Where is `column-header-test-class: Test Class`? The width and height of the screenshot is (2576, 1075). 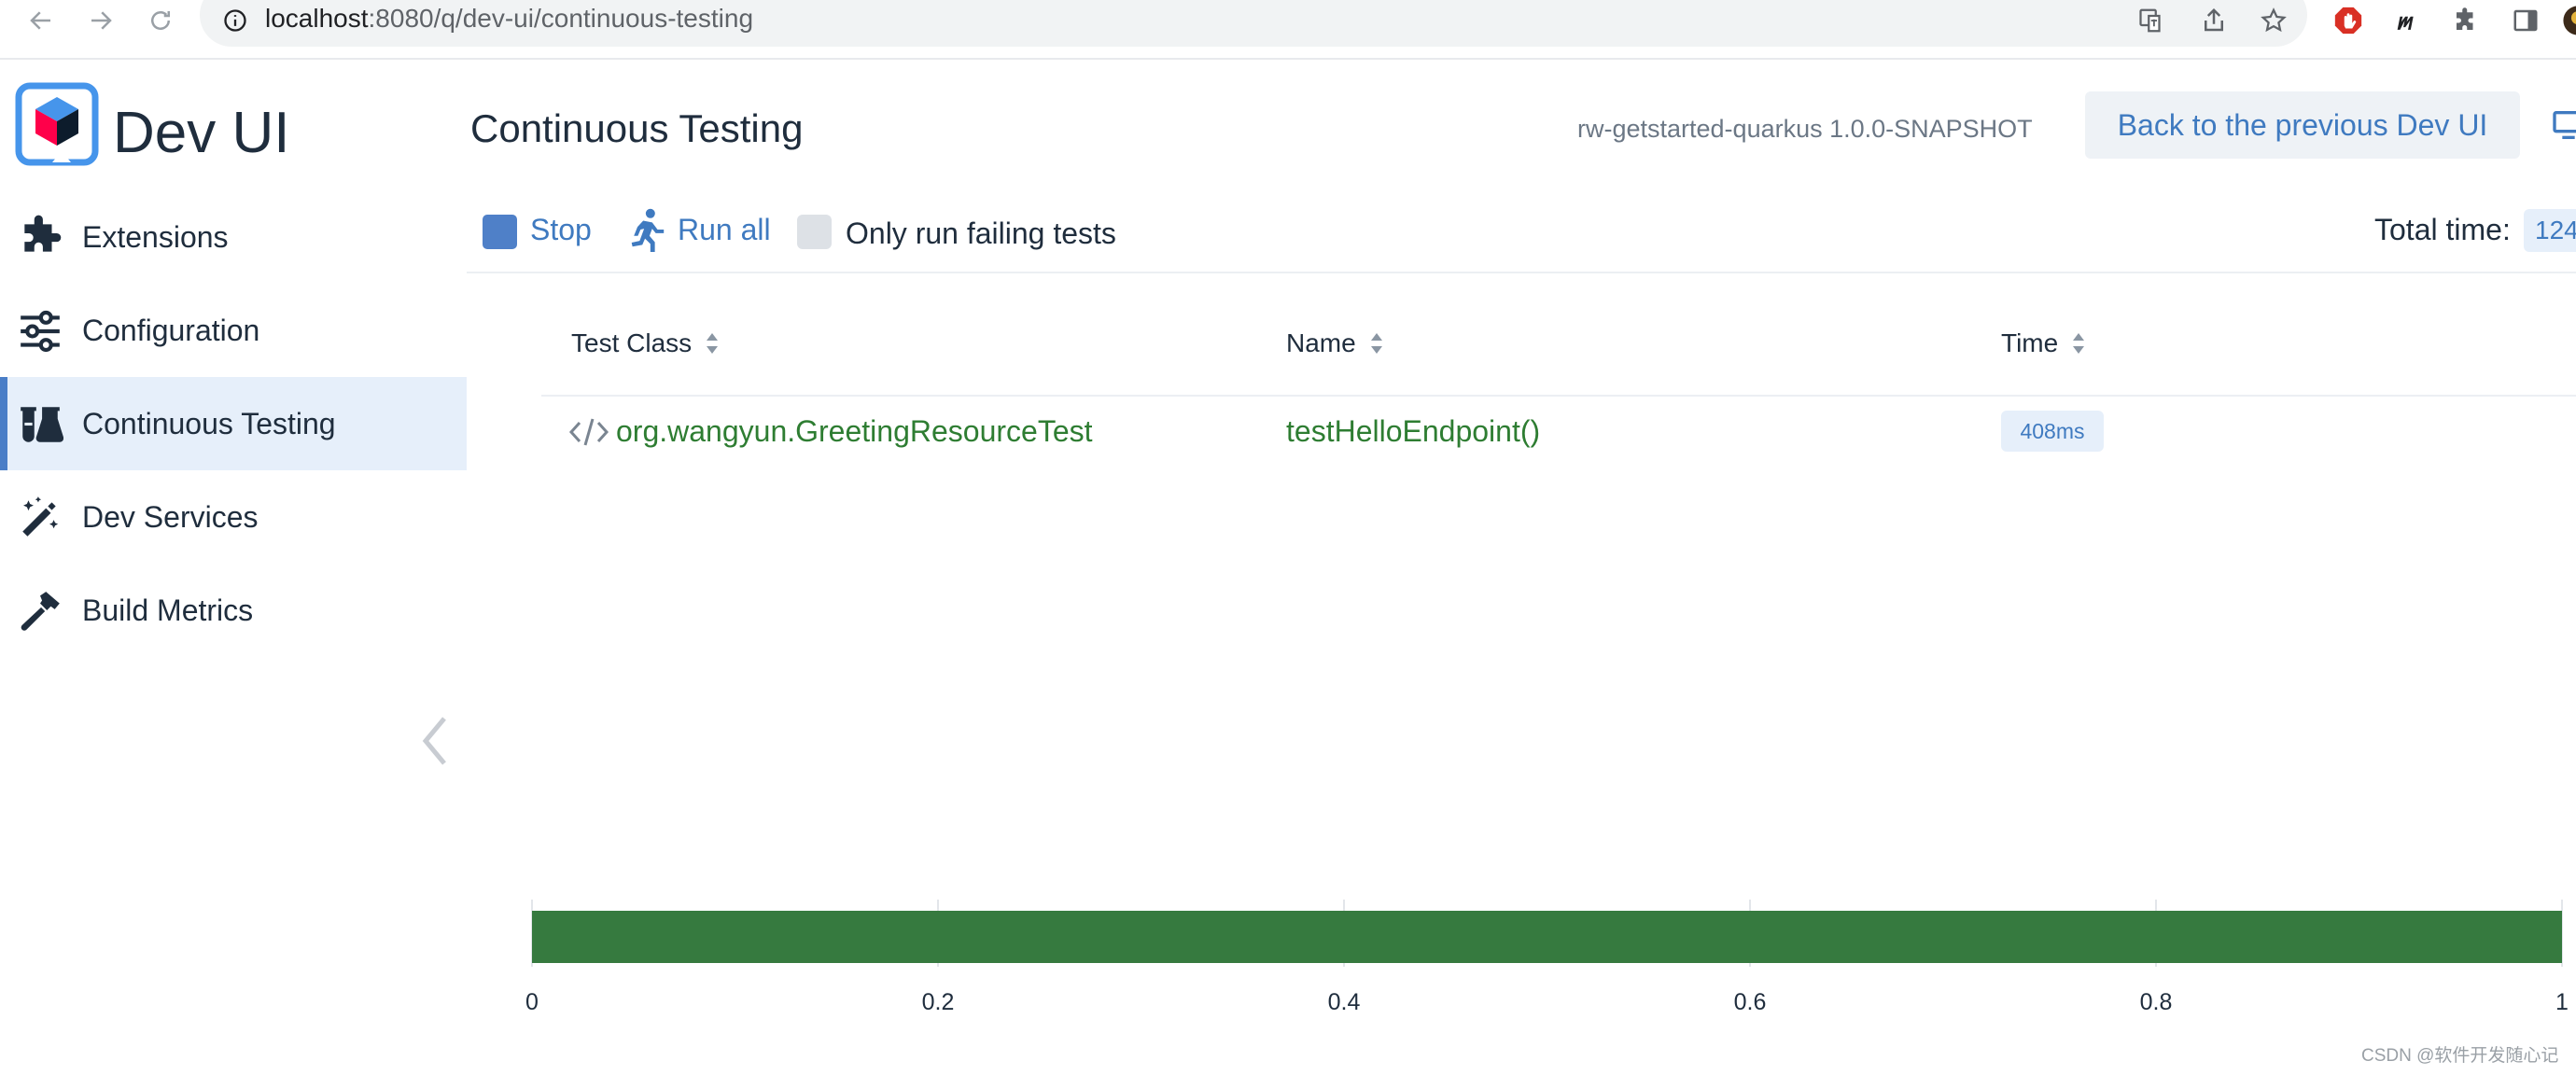
column-header-test-class: Test Class is located at coordinates (645, 343).